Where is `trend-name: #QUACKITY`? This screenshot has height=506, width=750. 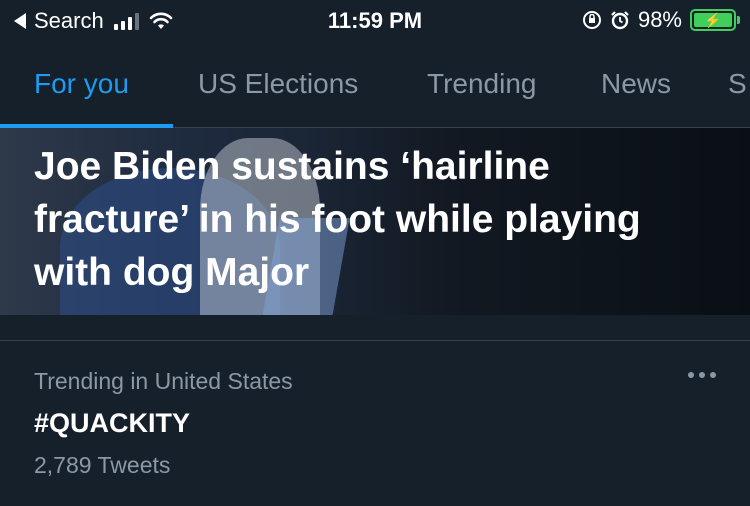
trend-name: #QUACKITY is located at coordinates (112, 423).